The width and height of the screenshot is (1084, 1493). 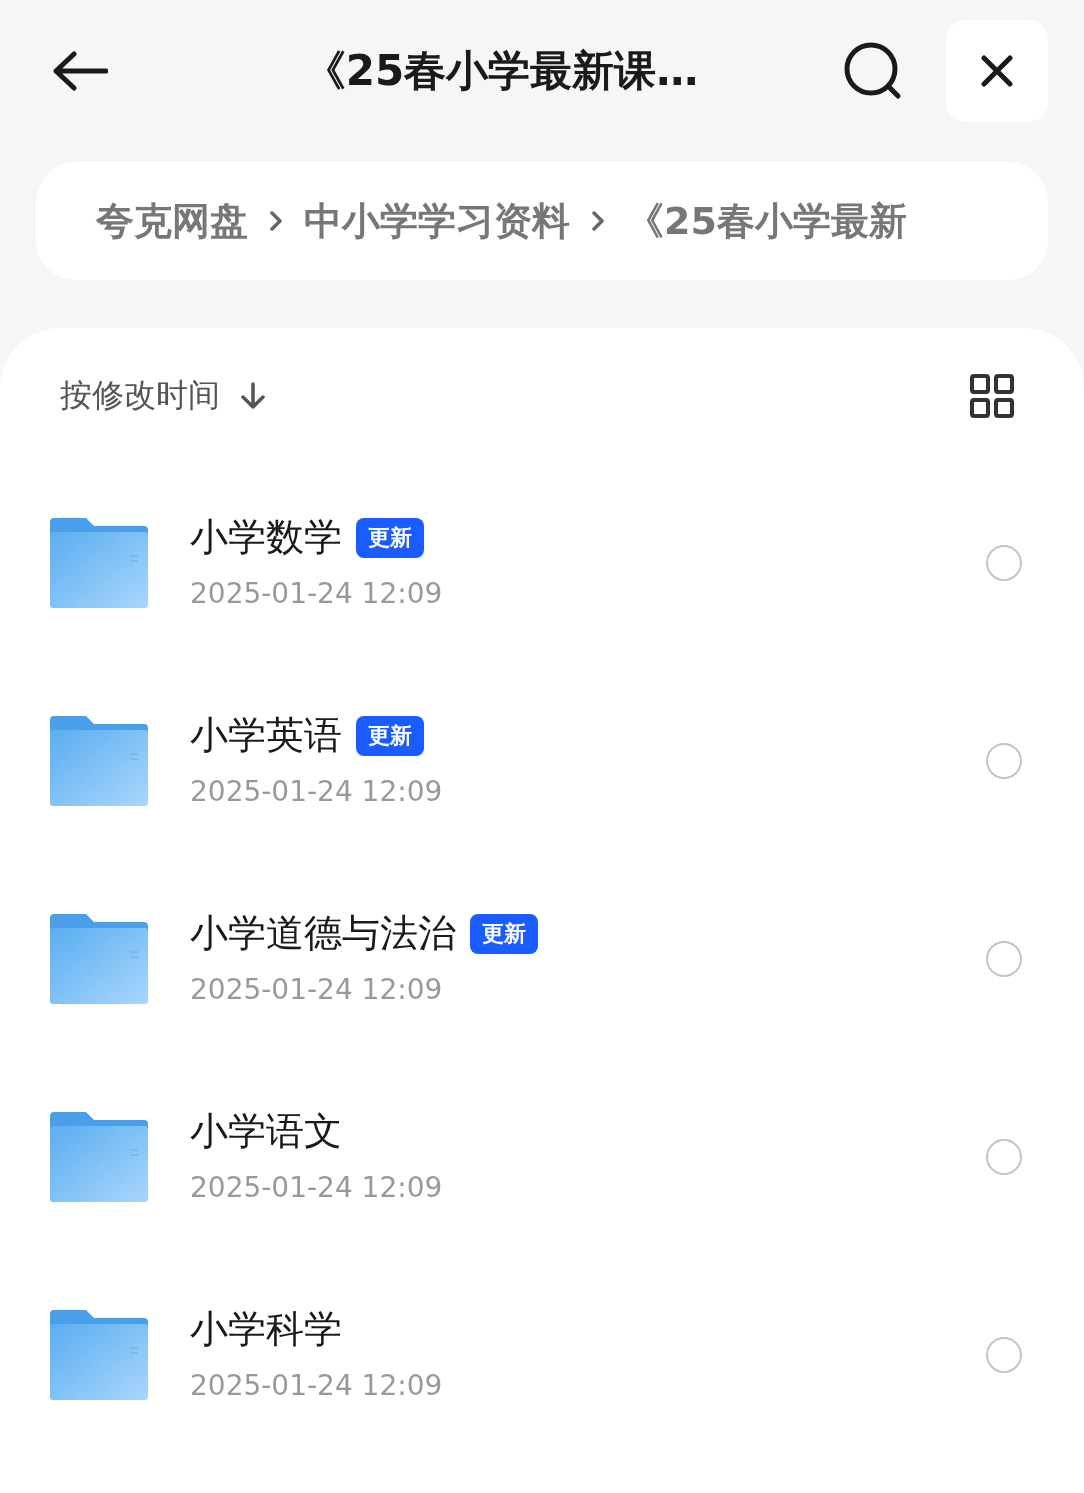 I want to click on sort-label: 按修改时间, so click(x=140, y=396).